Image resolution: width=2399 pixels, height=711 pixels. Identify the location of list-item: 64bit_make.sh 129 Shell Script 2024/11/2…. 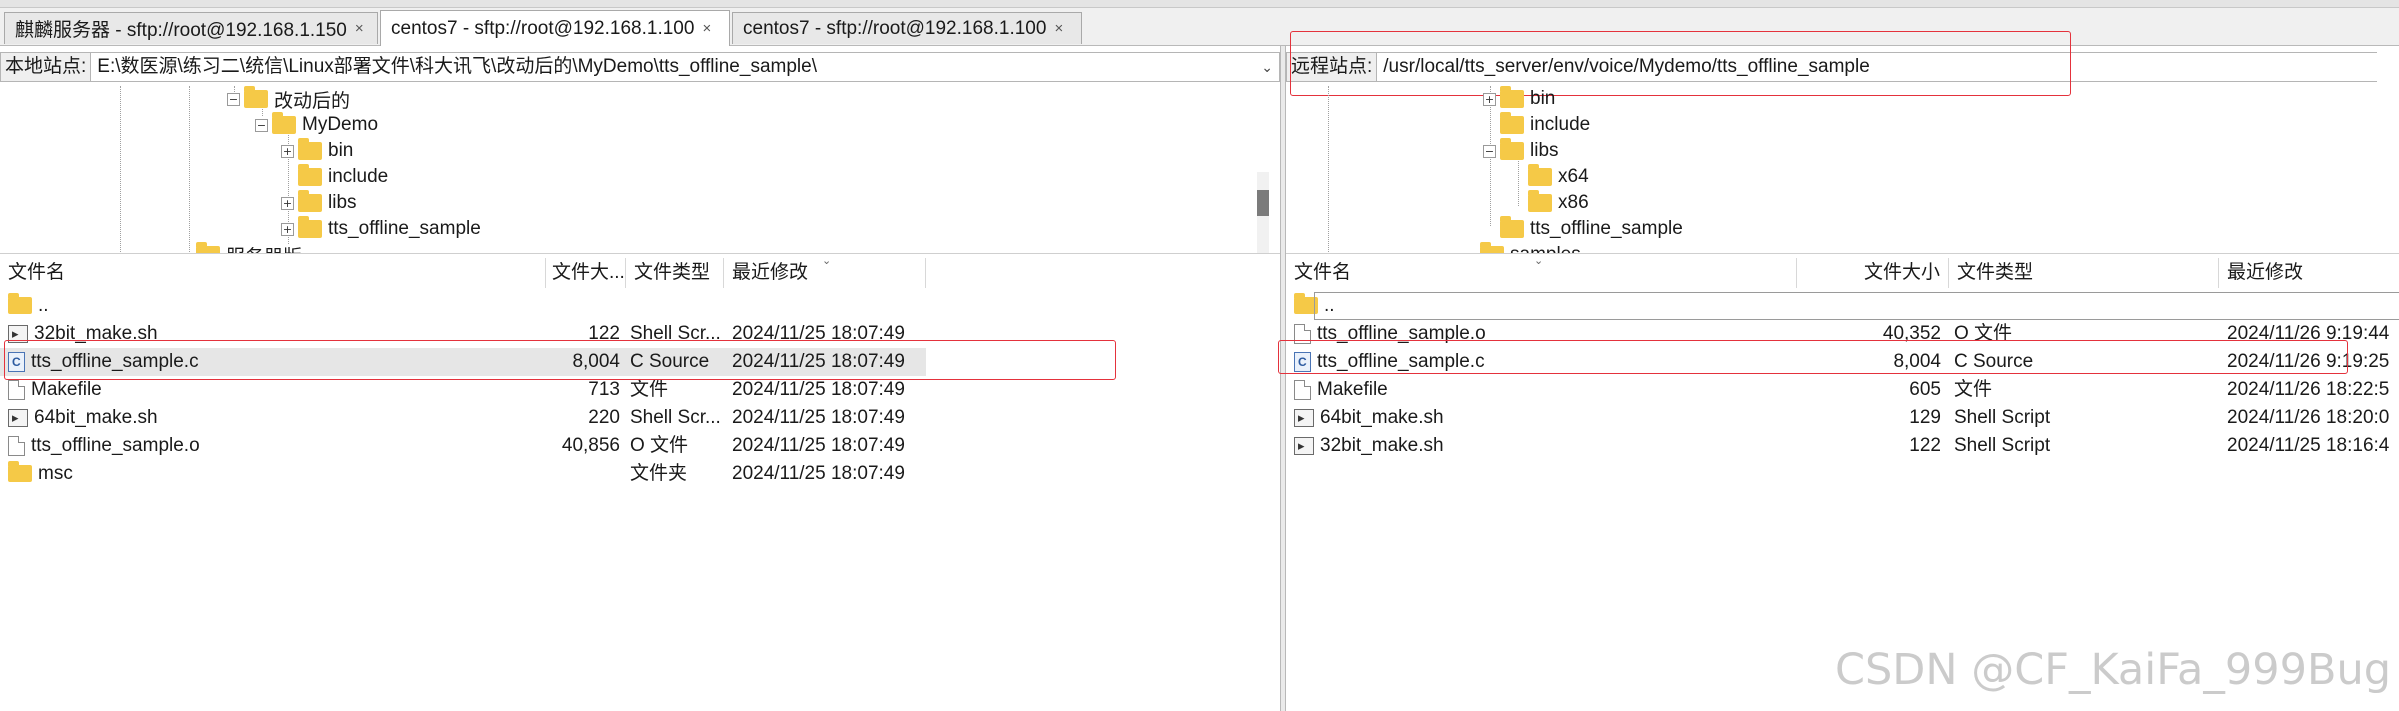
(1842, 418).